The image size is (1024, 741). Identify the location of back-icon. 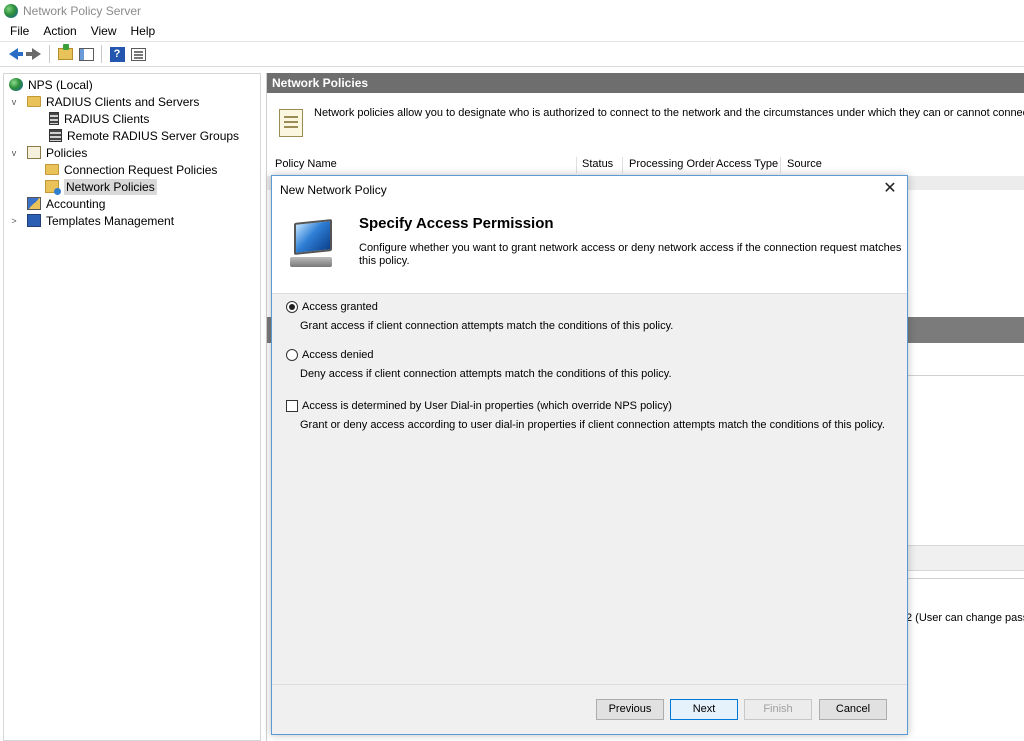
(15, 54).